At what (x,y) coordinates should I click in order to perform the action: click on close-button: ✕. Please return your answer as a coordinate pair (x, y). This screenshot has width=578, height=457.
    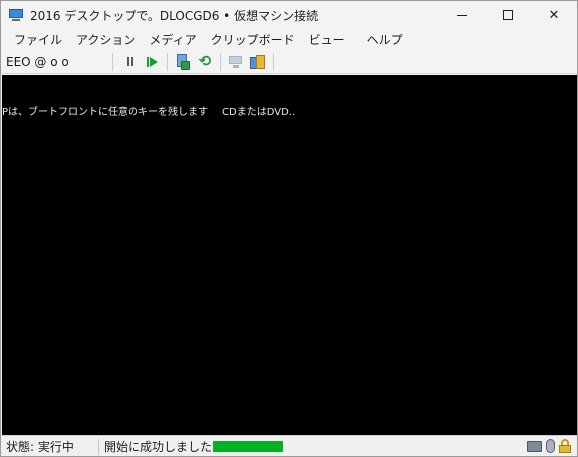
    Looking at the image, I should click on (554, 15).